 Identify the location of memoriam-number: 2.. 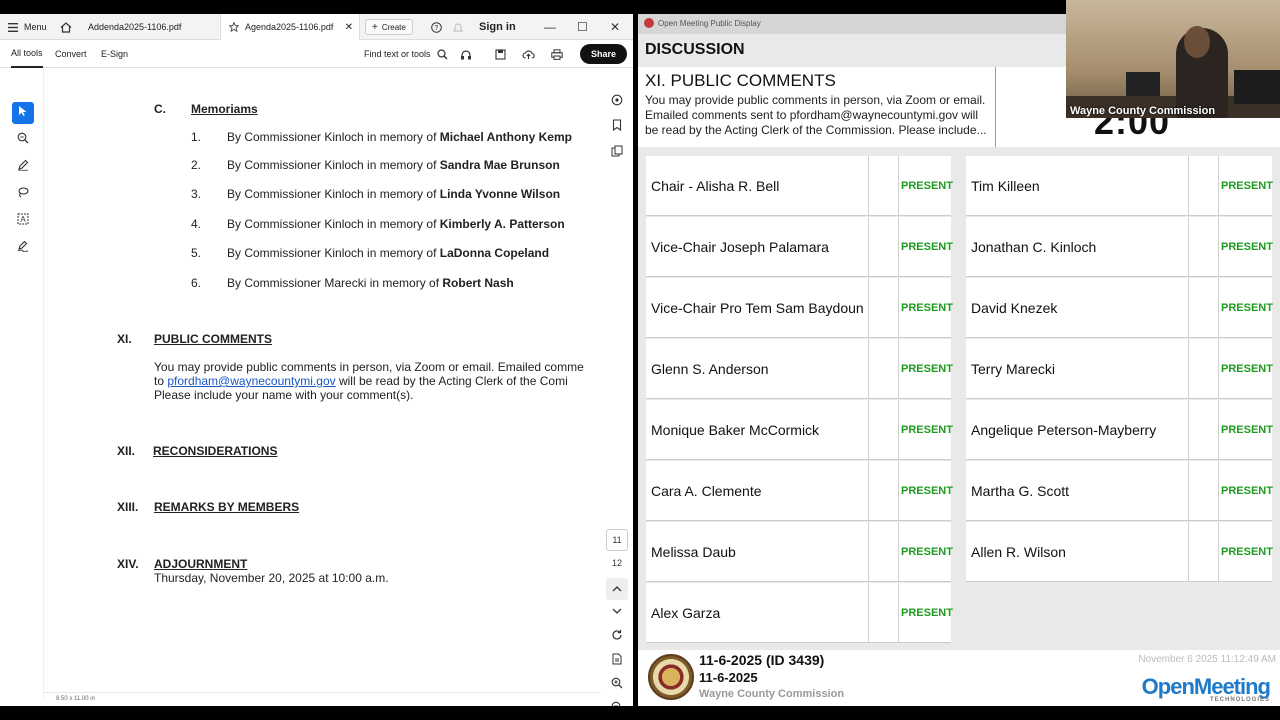
(196, 165).